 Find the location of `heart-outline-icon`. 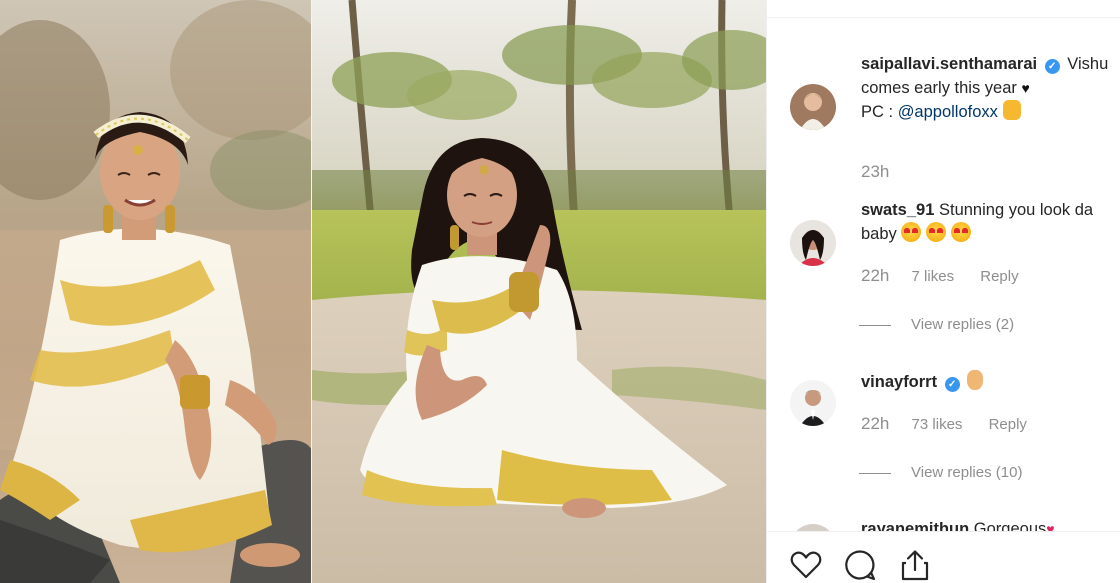

heart-outline-icon is located at coordinates (806, 565).